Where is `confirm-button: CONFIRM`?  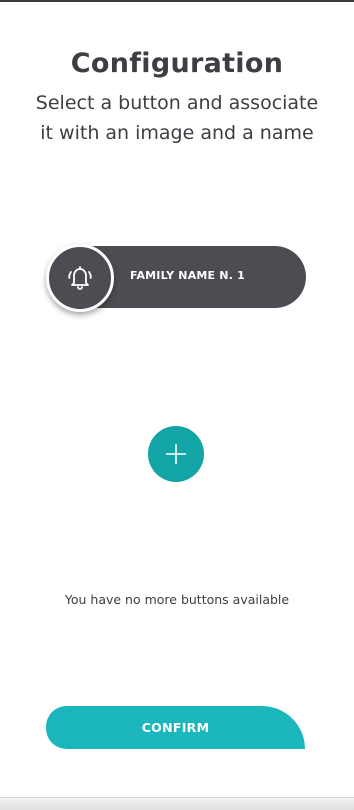 confirm-button: CONFIRM is located at coordinates (175, 727).